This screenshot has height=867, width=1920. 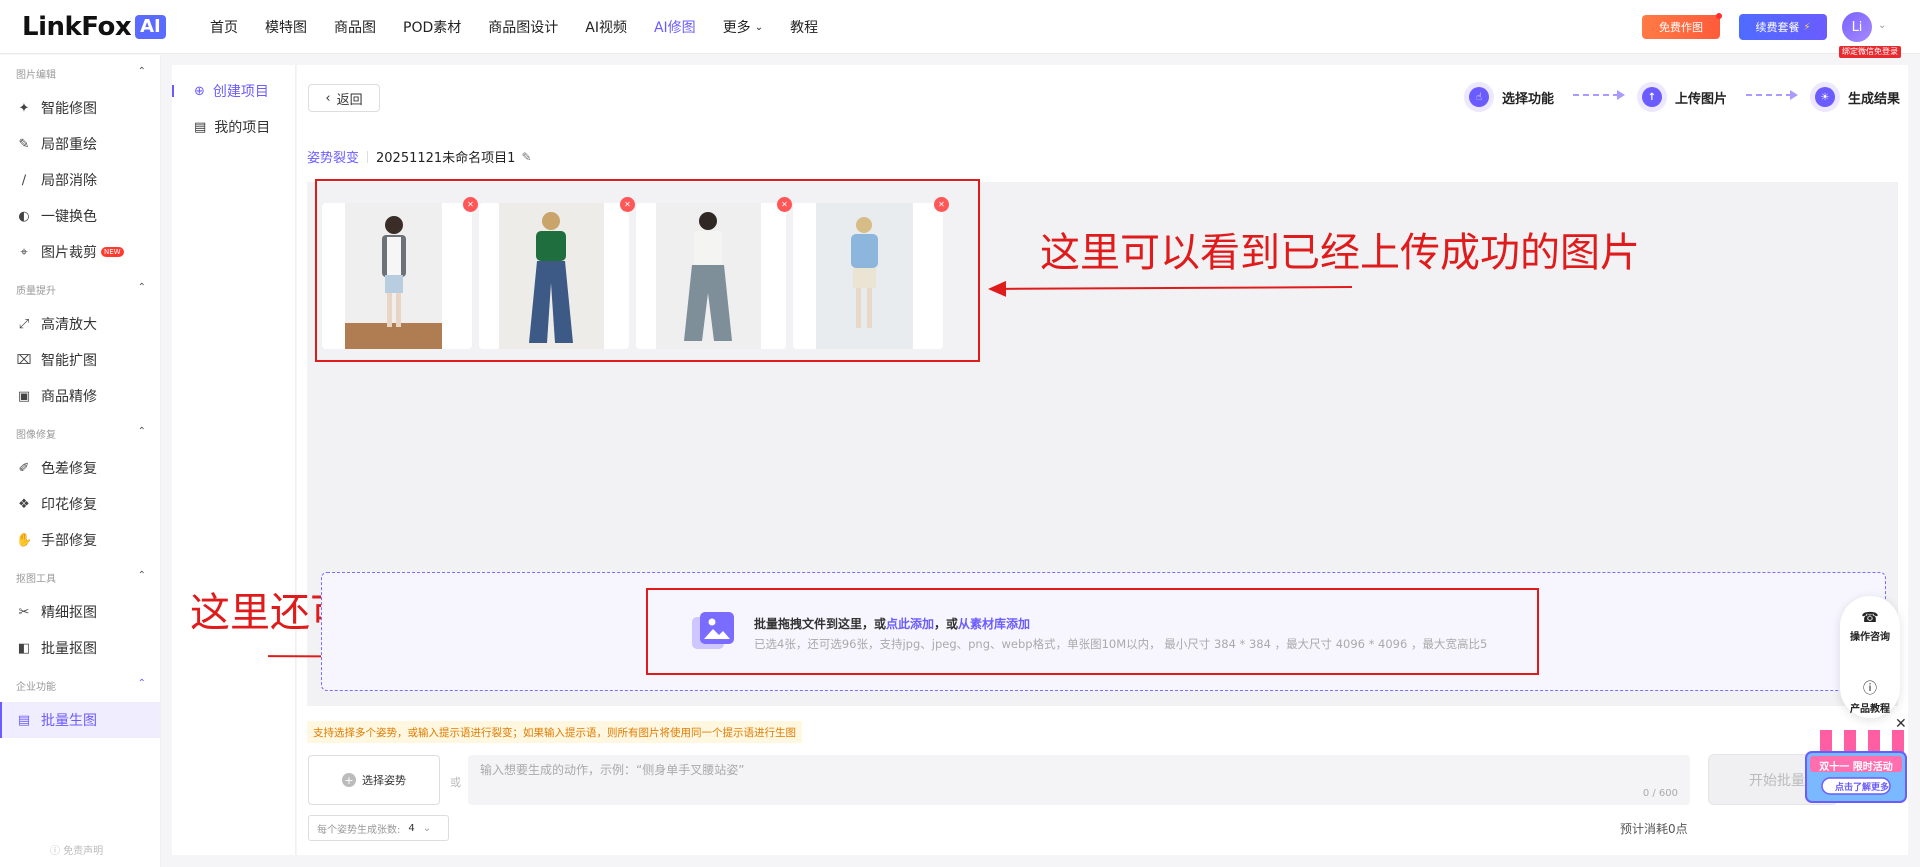 I want to click on free-drawing-label: 免费作图, so click(x=1681, y=27).